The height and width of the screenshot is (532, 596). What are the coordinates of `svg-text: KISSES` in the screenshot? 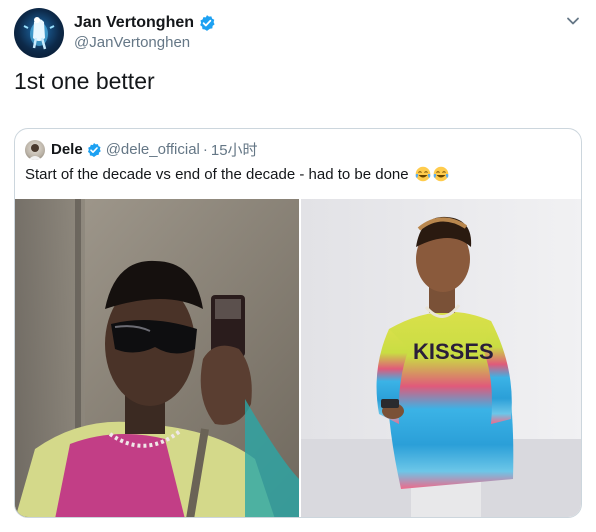 It's located at (453, 351).